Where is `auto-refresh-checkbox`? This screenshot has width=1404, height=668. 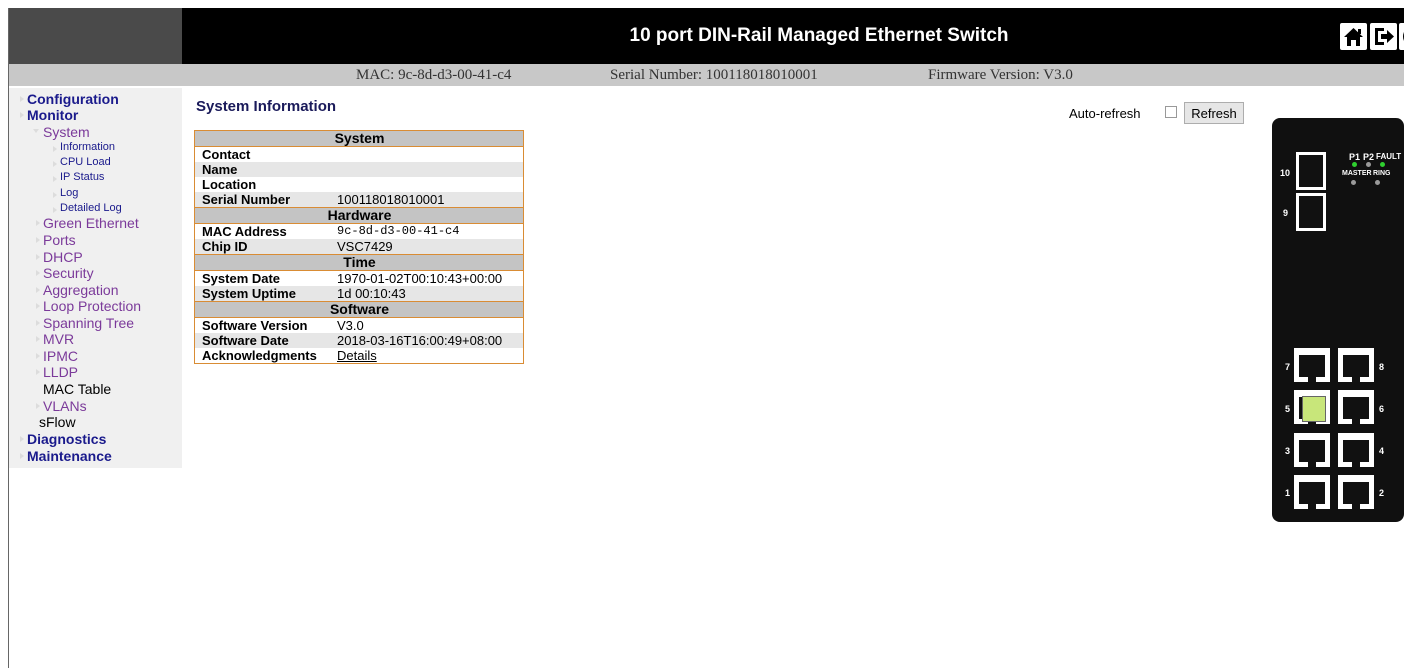 auto-refresh-checkbox is located at coordinates (1171, 112).